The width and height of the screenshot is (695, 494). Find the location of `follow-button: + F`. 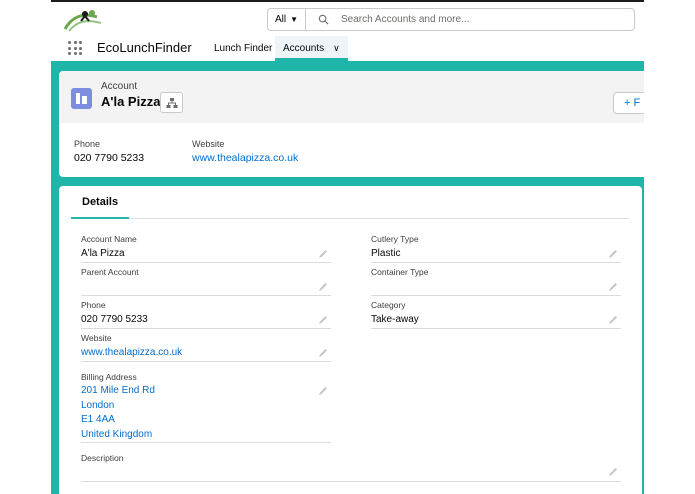

follow-button: + F is located at coordinates (628, 103).